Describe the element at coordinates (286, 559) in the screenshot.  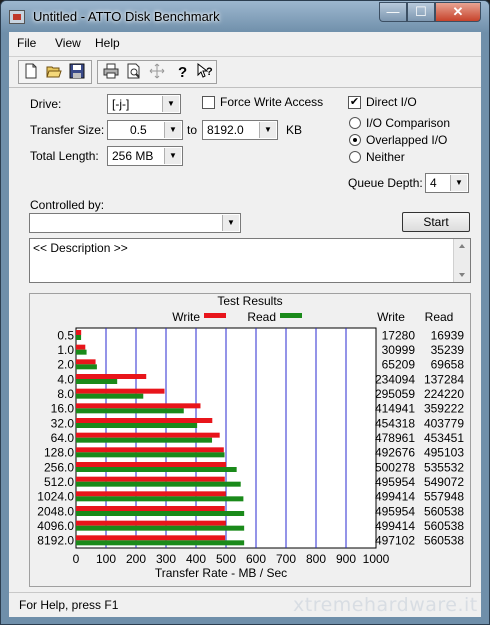
I see `x-tick-label: 700` at that location.